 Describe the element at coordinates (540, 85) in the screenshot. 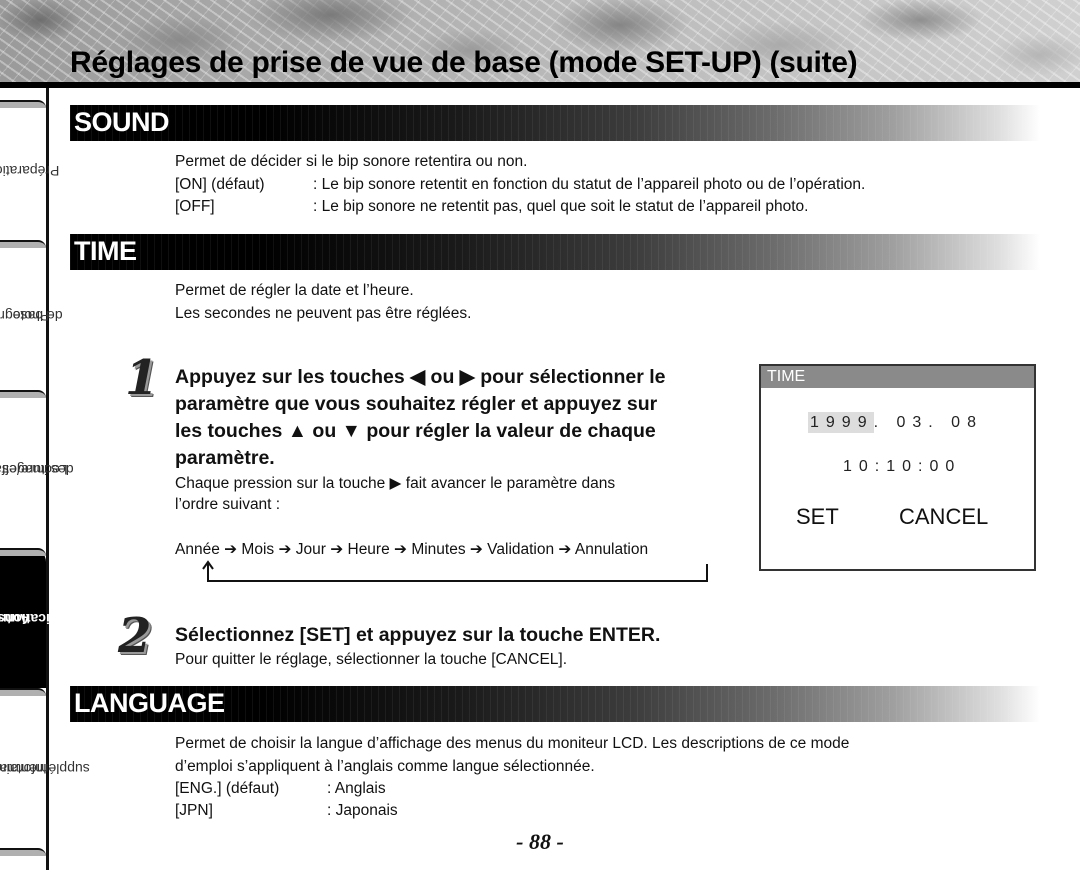

I see `header-rule` at that location.